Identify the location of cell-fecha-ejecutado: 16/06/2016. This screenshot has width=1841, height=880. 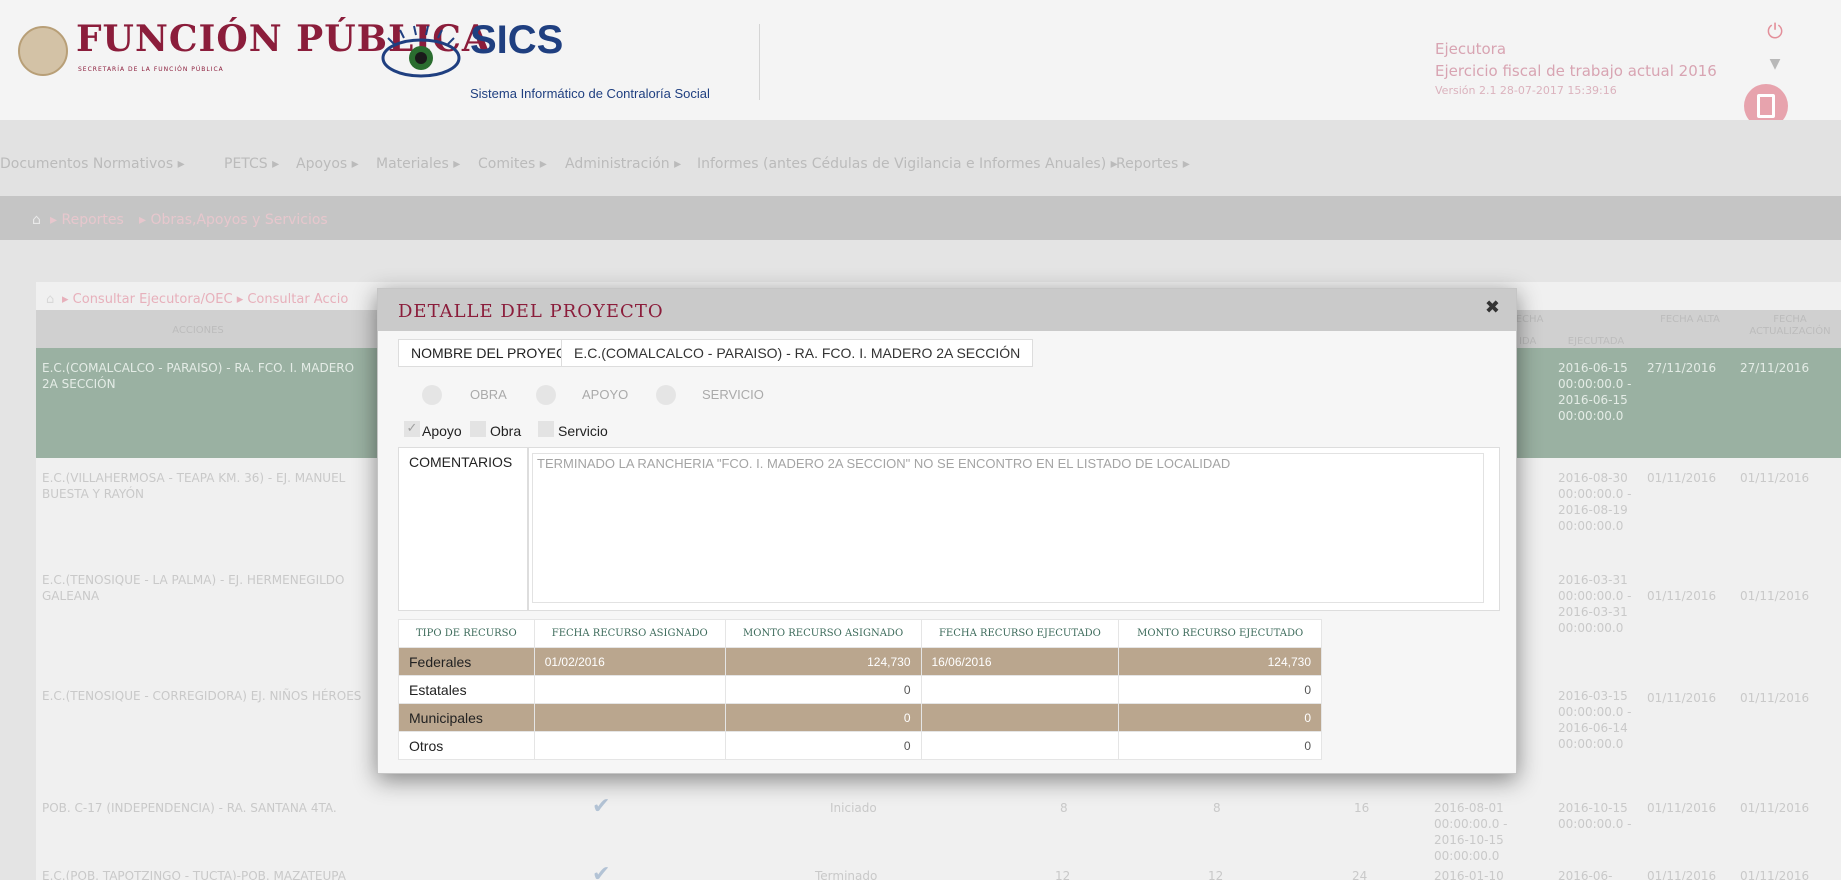
(1020, 661).